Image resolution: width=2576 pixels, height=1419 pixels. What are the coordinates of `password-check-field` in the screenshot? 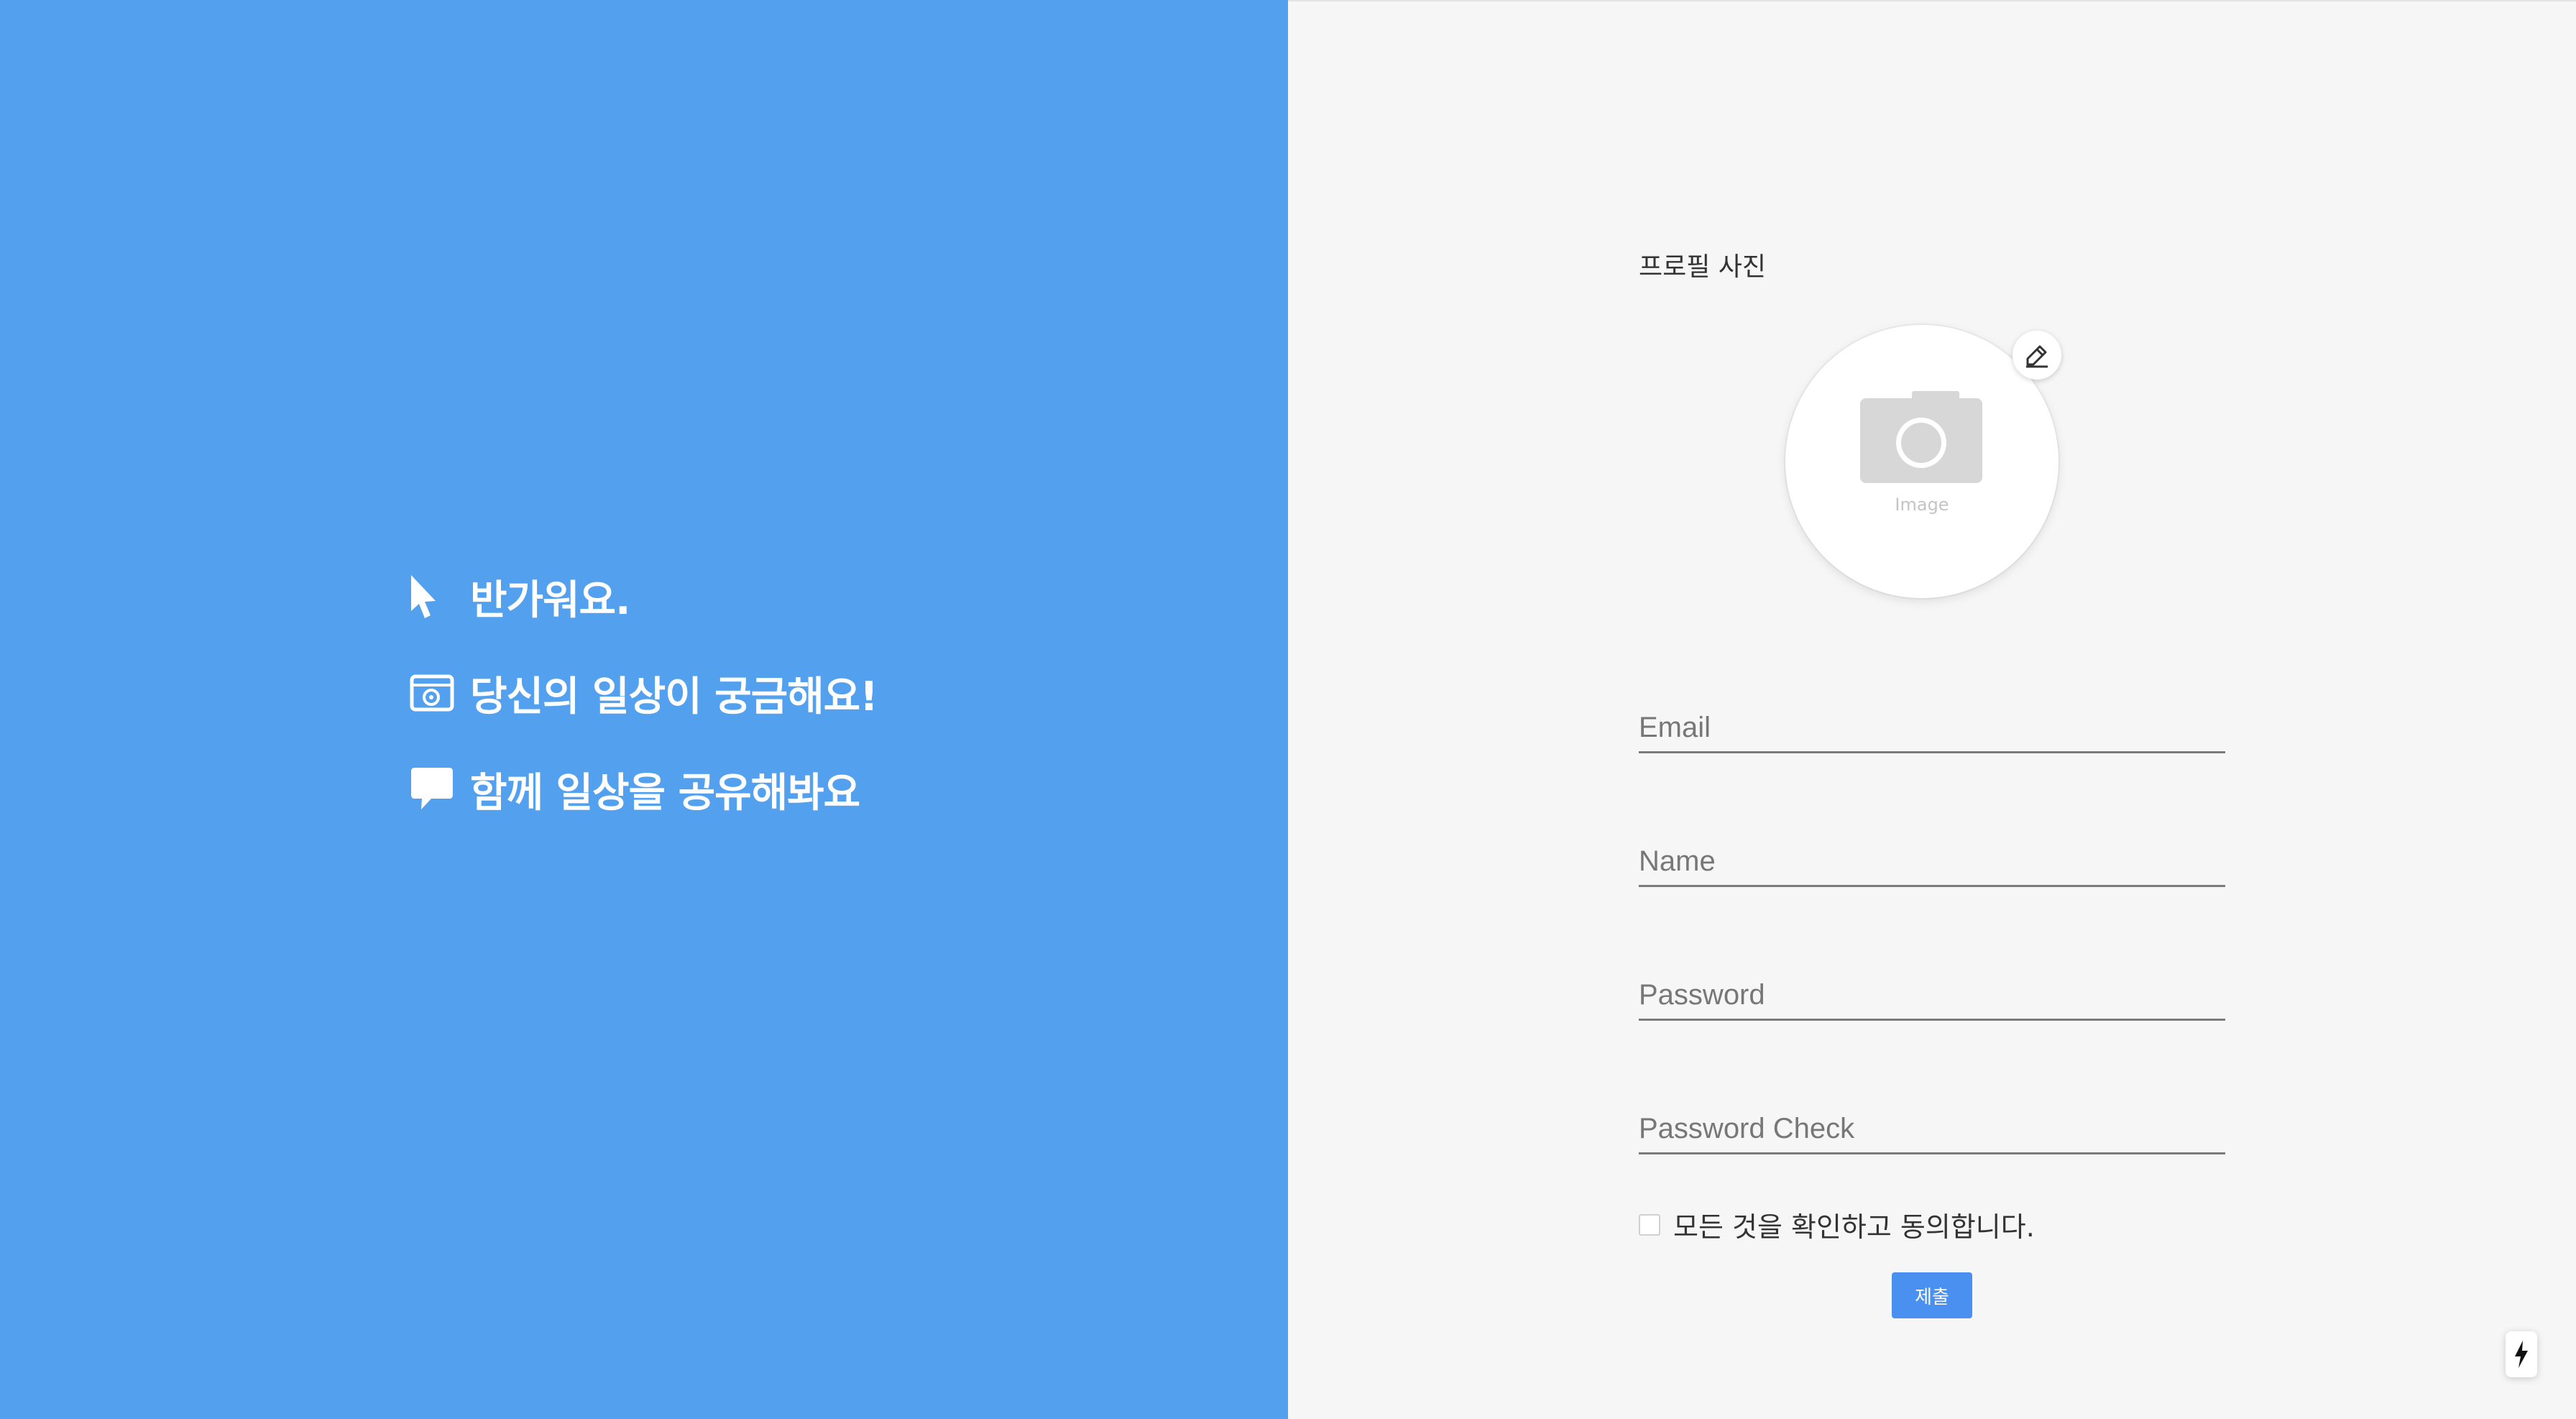 It's located at (1932, 1124).